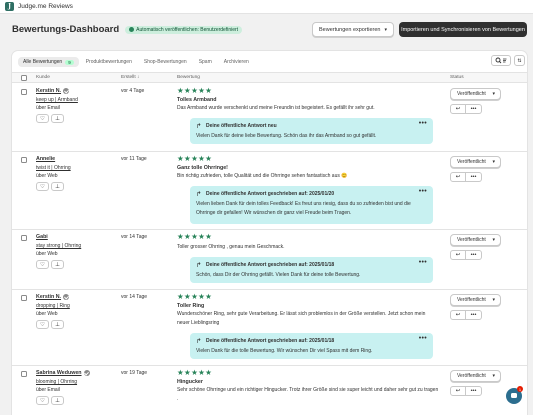 Image resolution: width=533 pixels, height=415 pixels. What do you see at coordinates (66, 29) in the screenshot?
I see `page-title: Bewertungs-Dashboard` at bounding box center [66, 29].